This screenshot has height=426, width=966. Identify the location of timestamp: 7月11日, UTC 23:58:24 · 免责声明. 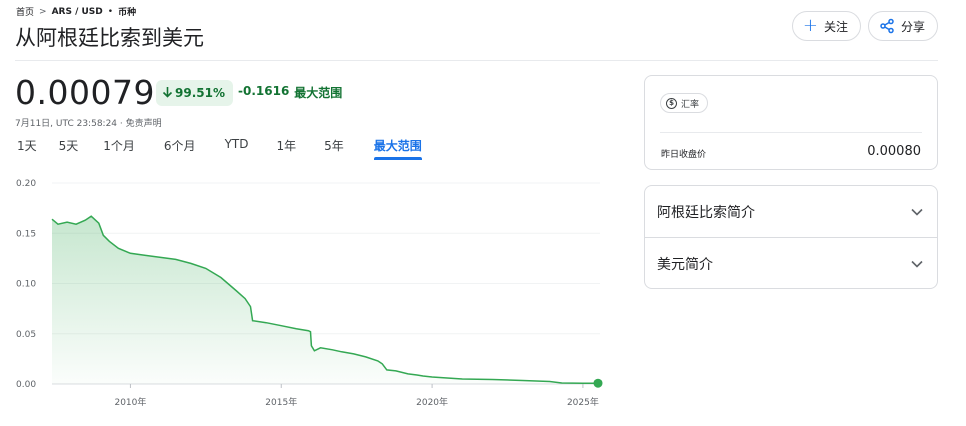
(88, 122).